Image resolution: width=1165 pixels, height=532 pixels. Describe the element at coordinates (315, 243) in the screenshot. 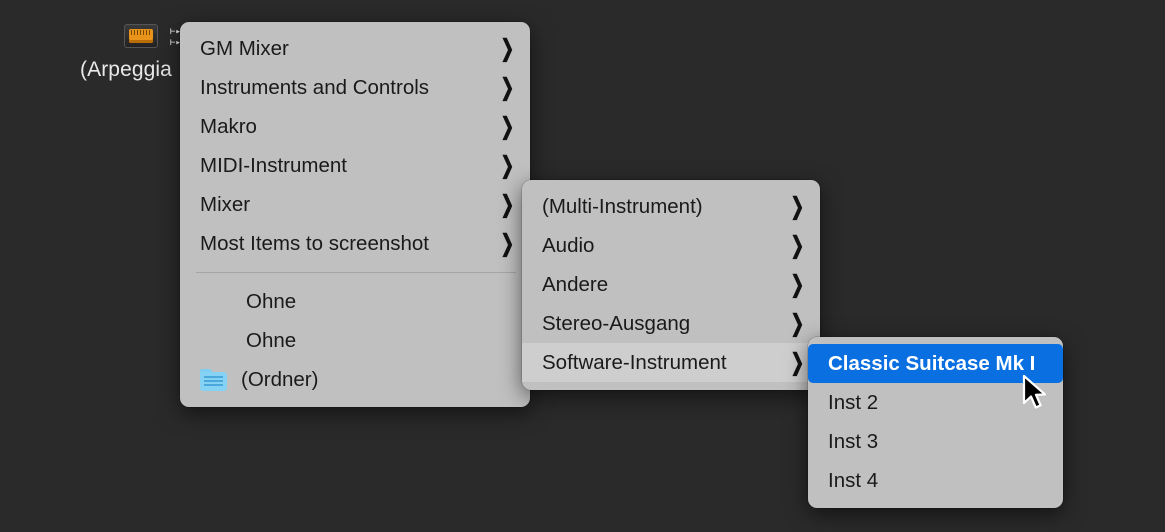

I see `menu-item-label: Most Items to screenshot` at that location.